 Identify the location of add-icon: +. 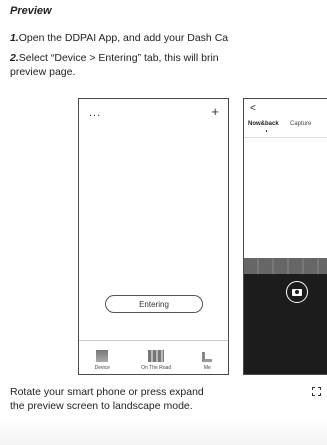
(215, 111).